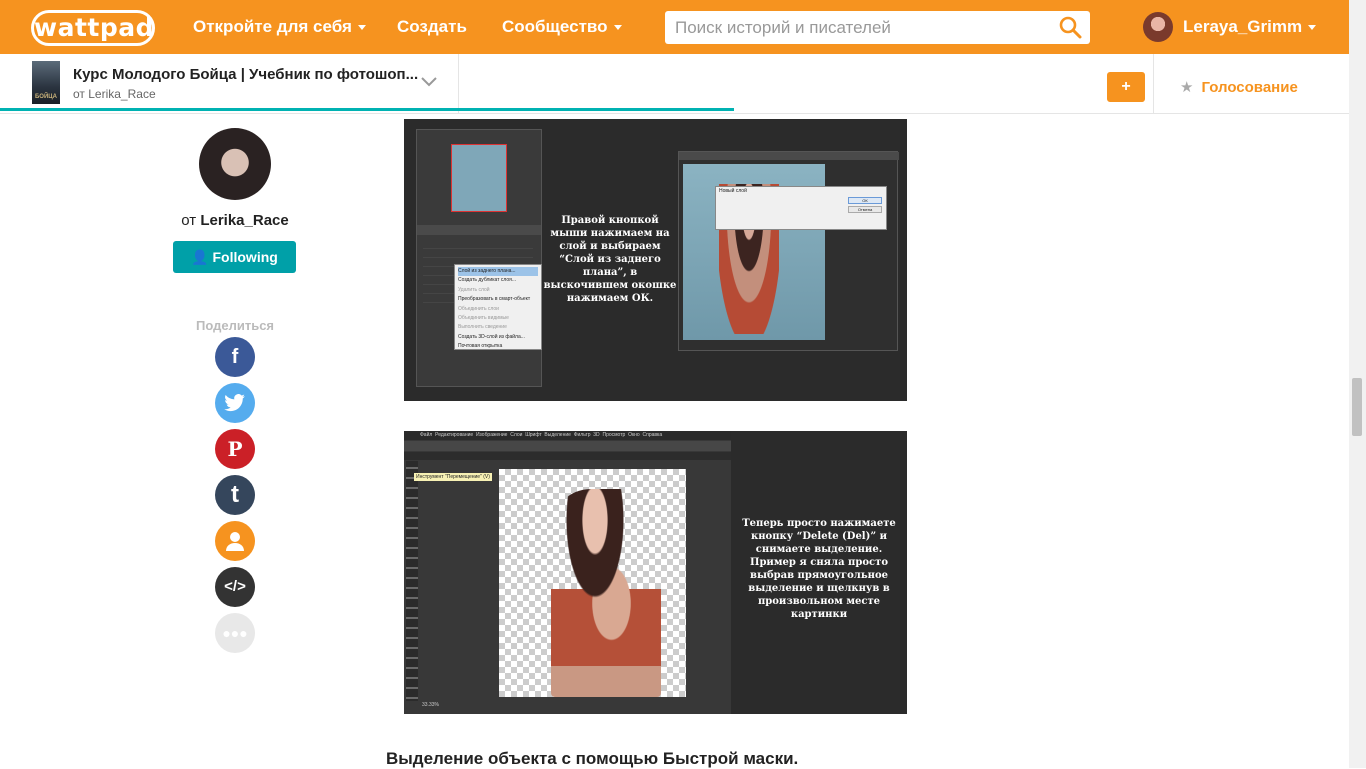  Describe the element at coordinates (498, 309) in the screenshot. I see `menu-item-merge: Объединить слои` at that location.